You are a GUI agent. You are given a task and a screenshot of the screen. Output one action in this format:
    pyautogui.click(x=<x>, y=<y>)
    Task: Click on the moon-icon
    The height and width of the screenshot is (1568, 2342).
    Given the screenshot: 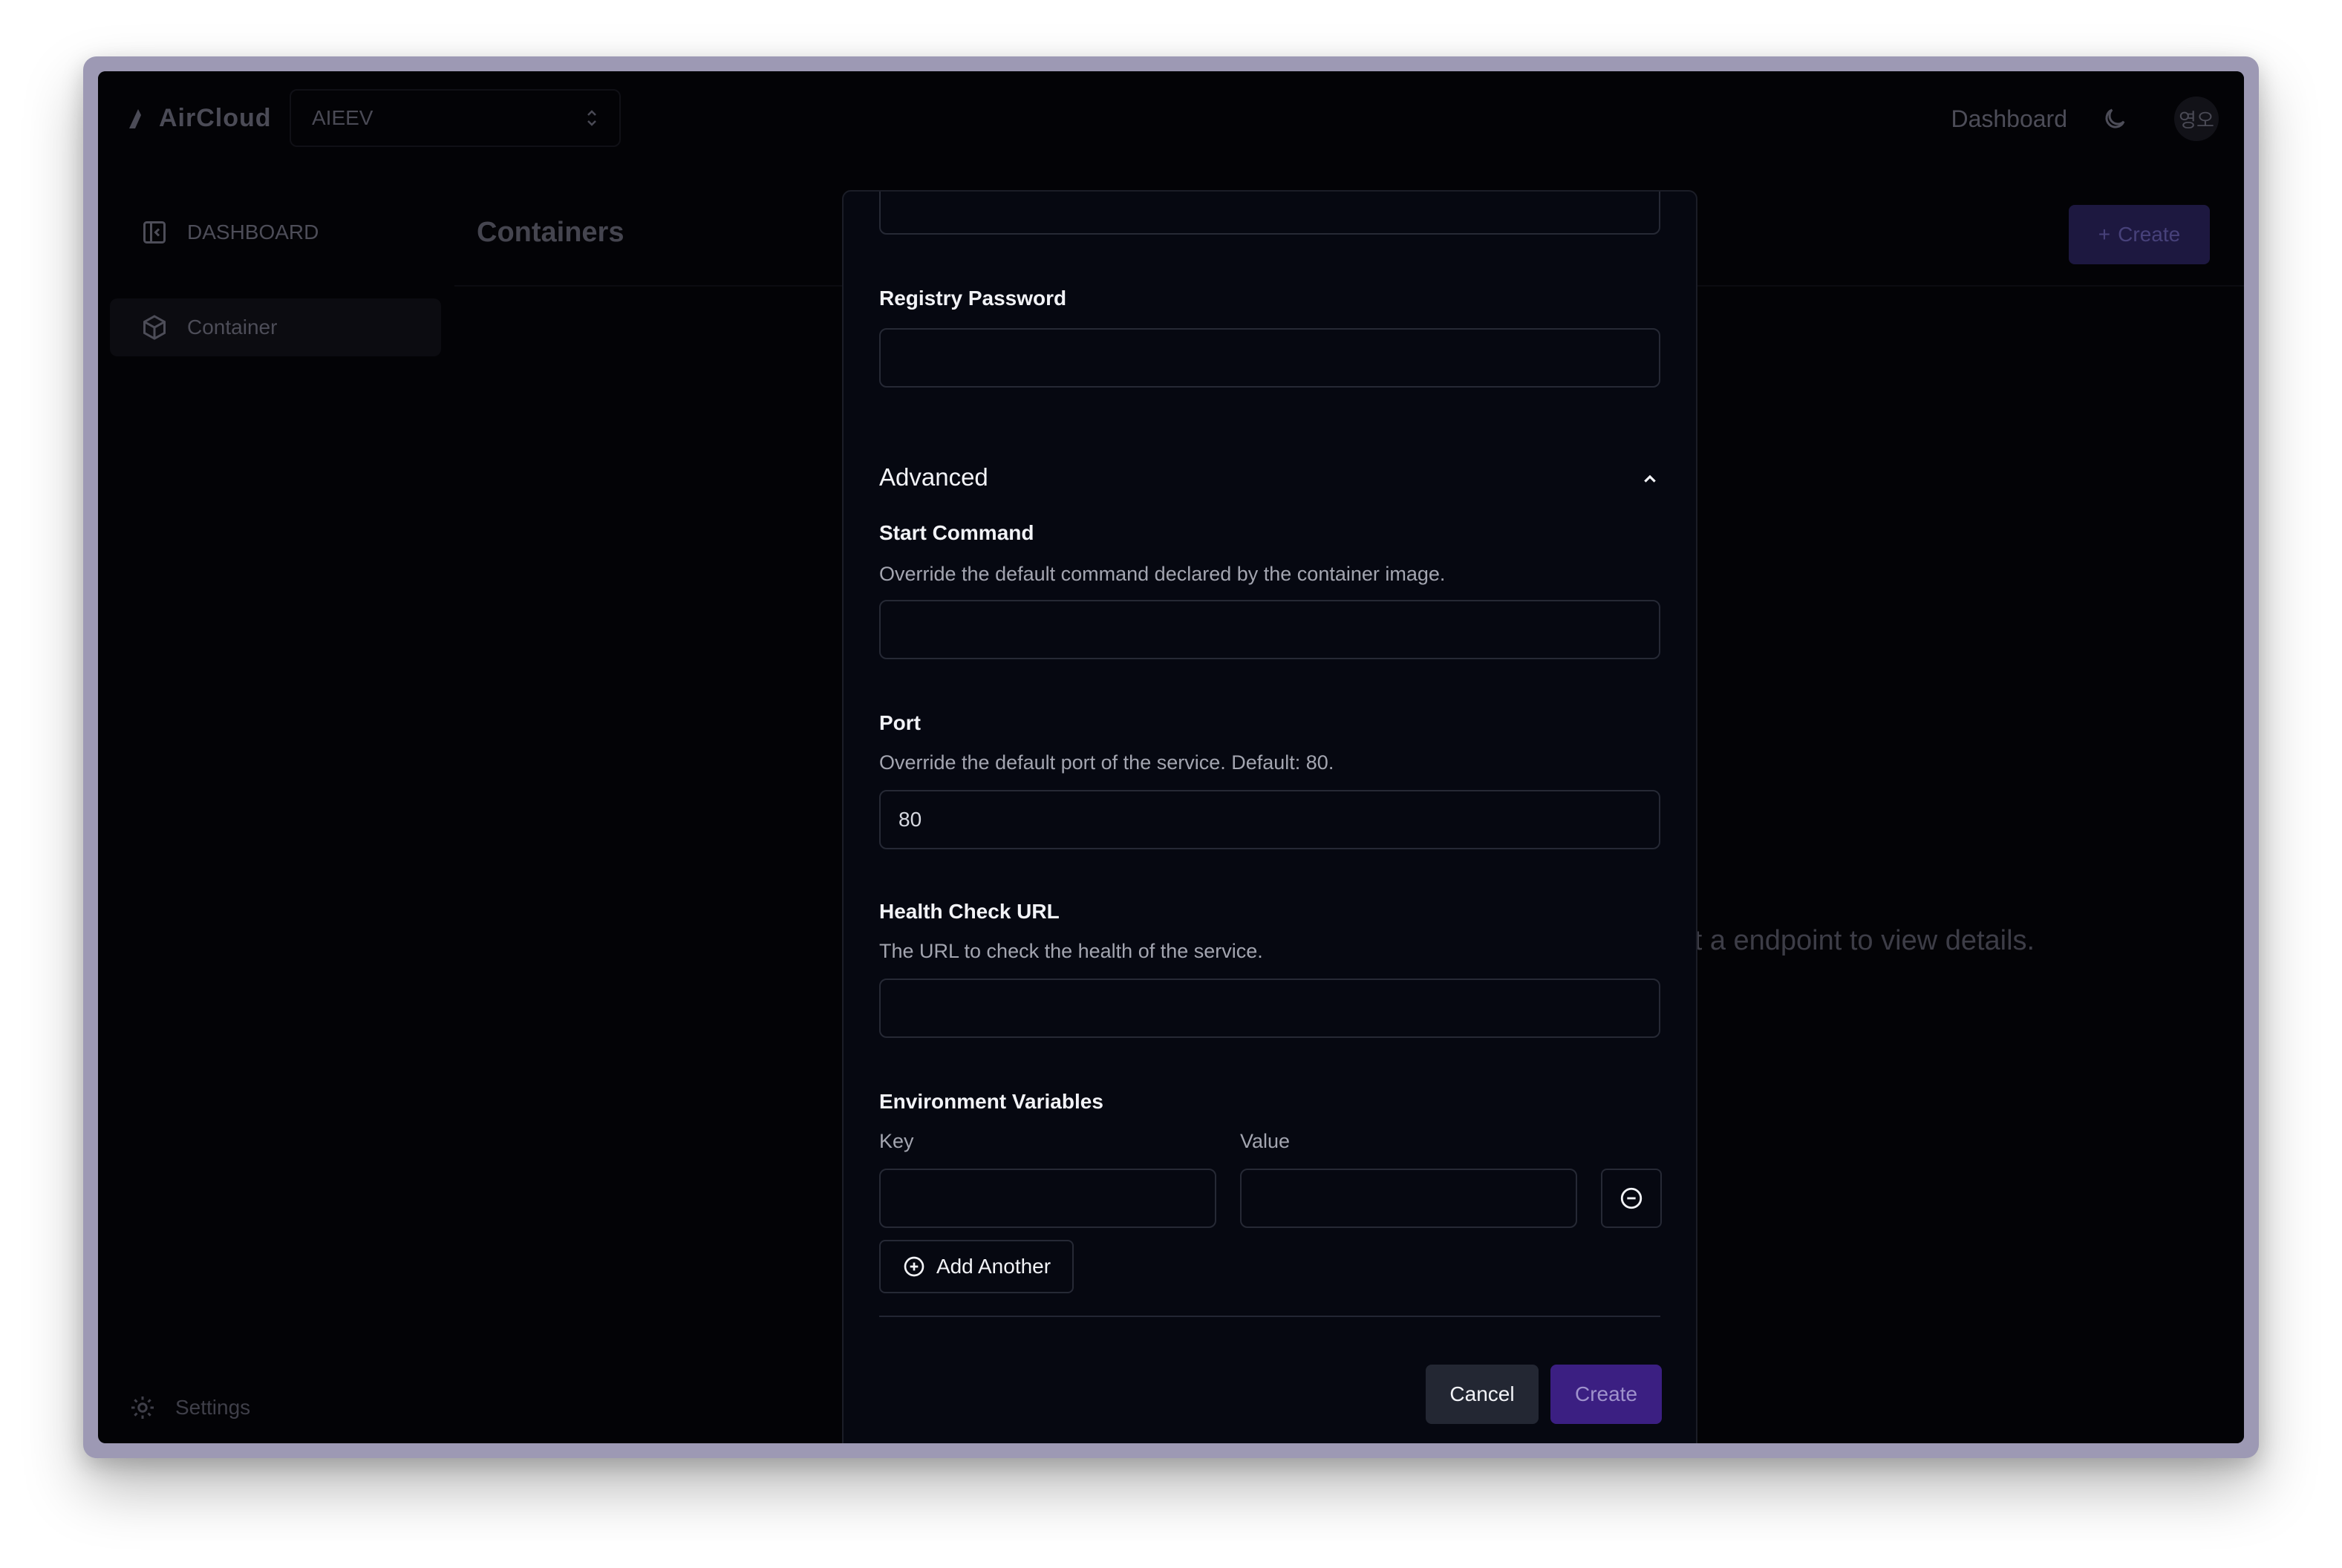 What is the action you would take?
    pyautogui.click(x=2115, y=118)
    